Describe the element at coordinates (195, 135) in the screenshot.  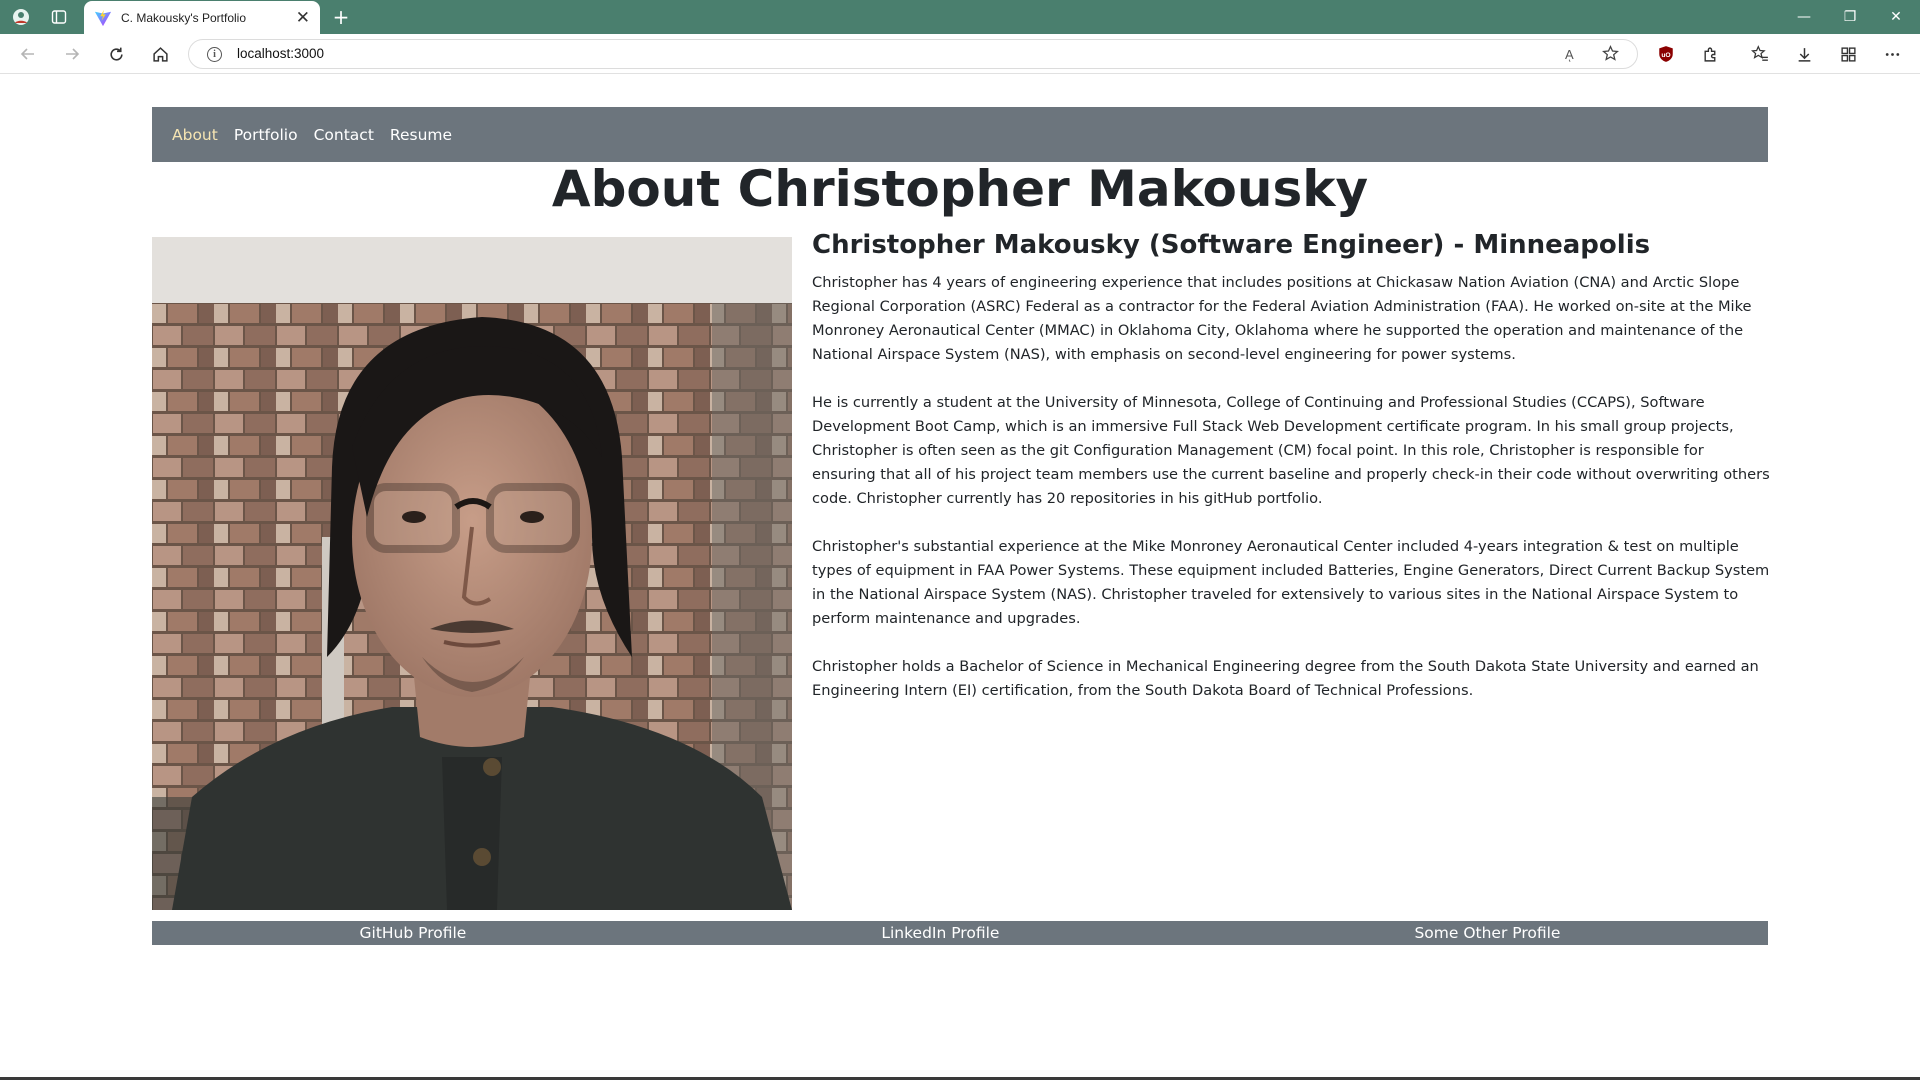
I see `nav-about: About` at that location.